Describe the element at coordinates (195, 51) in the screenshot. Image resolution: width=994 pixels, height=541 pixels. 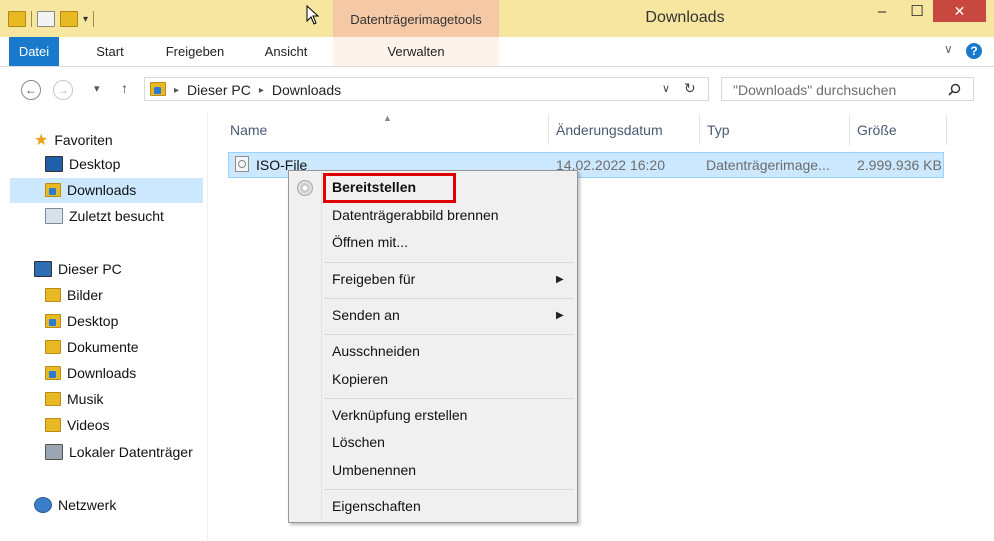
I see `tab-freigeben: Freigeben` at that location.